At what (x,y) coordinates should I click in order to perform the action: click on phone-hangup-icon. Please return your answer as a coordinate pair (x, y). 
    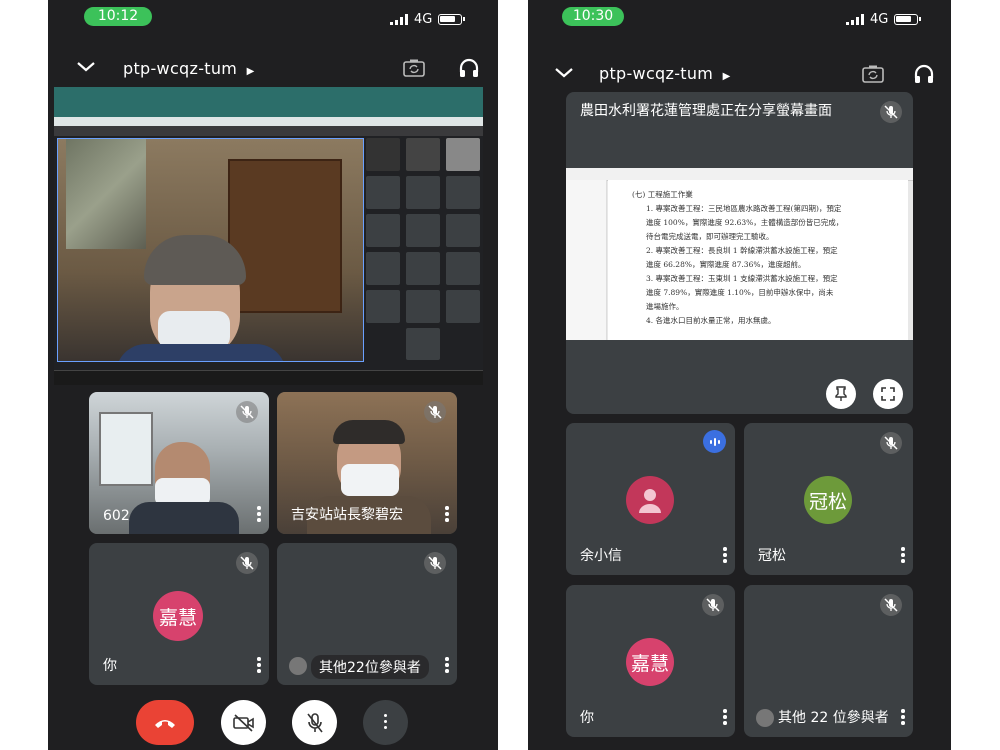
    Looking at the image, I should click on (165, 723).